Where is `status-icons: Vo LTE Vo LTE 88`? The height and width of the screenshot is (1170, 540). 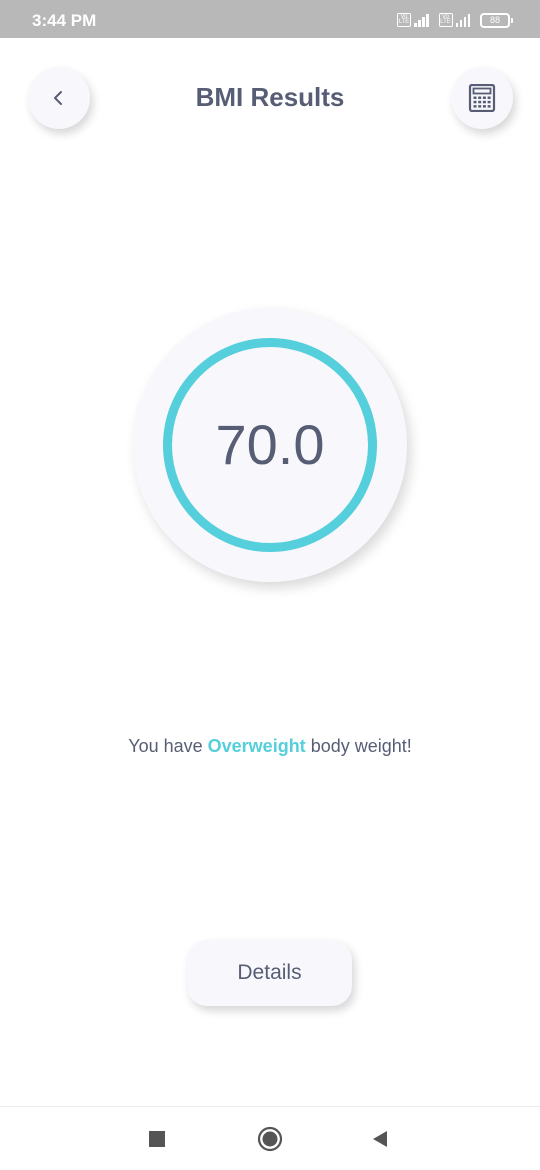 status-icons: Vo LTE Vo LTE 88 is located at coordinates (455, 20).